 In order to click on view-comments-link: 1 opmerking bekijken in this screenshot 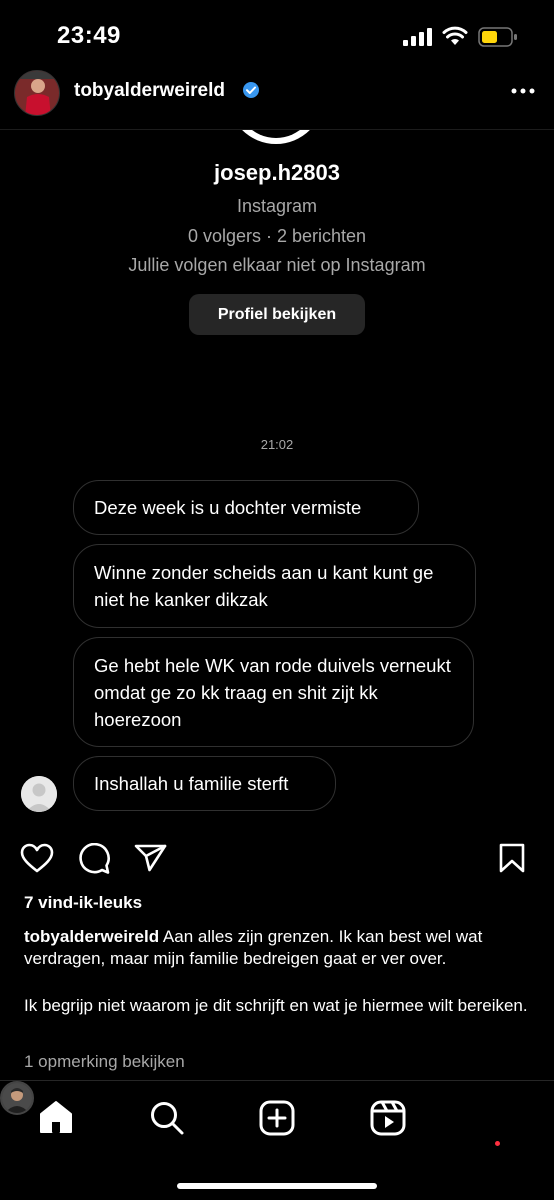, I will do `click(104, 1062)`.